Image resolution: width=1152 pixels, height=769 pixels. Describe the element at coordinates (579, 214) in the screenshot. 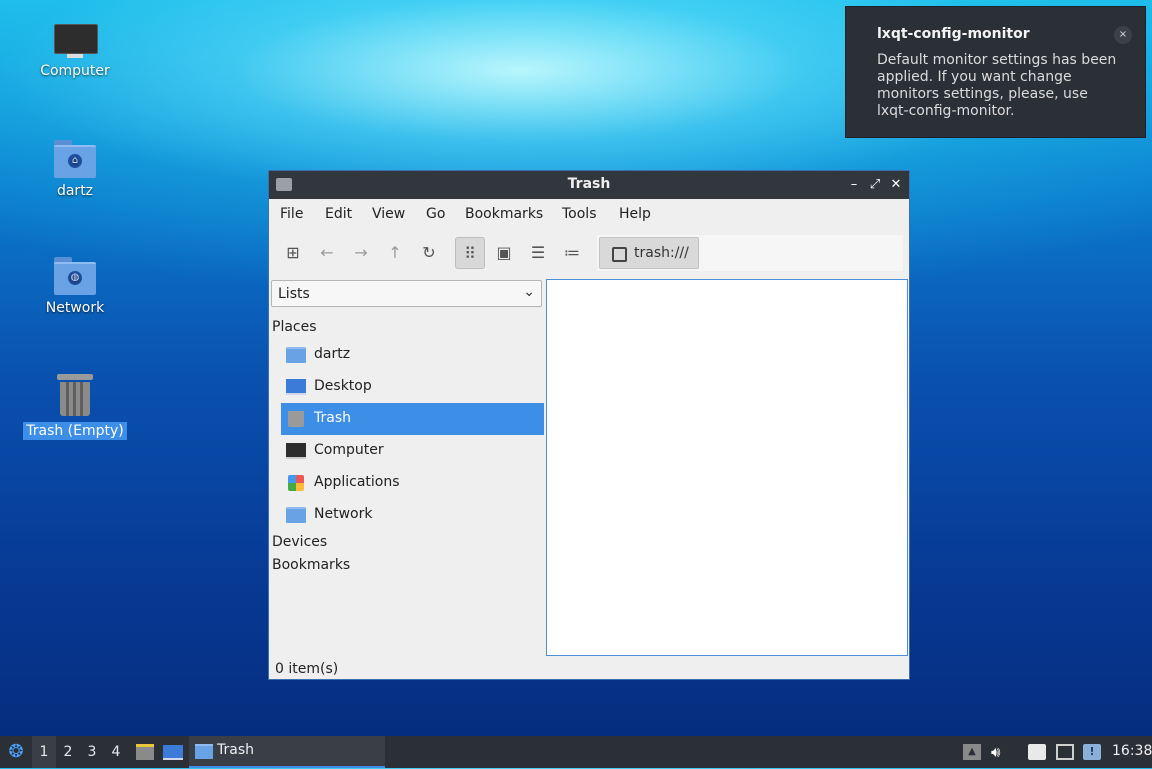

I see `menu-tools: Tools` at that location.